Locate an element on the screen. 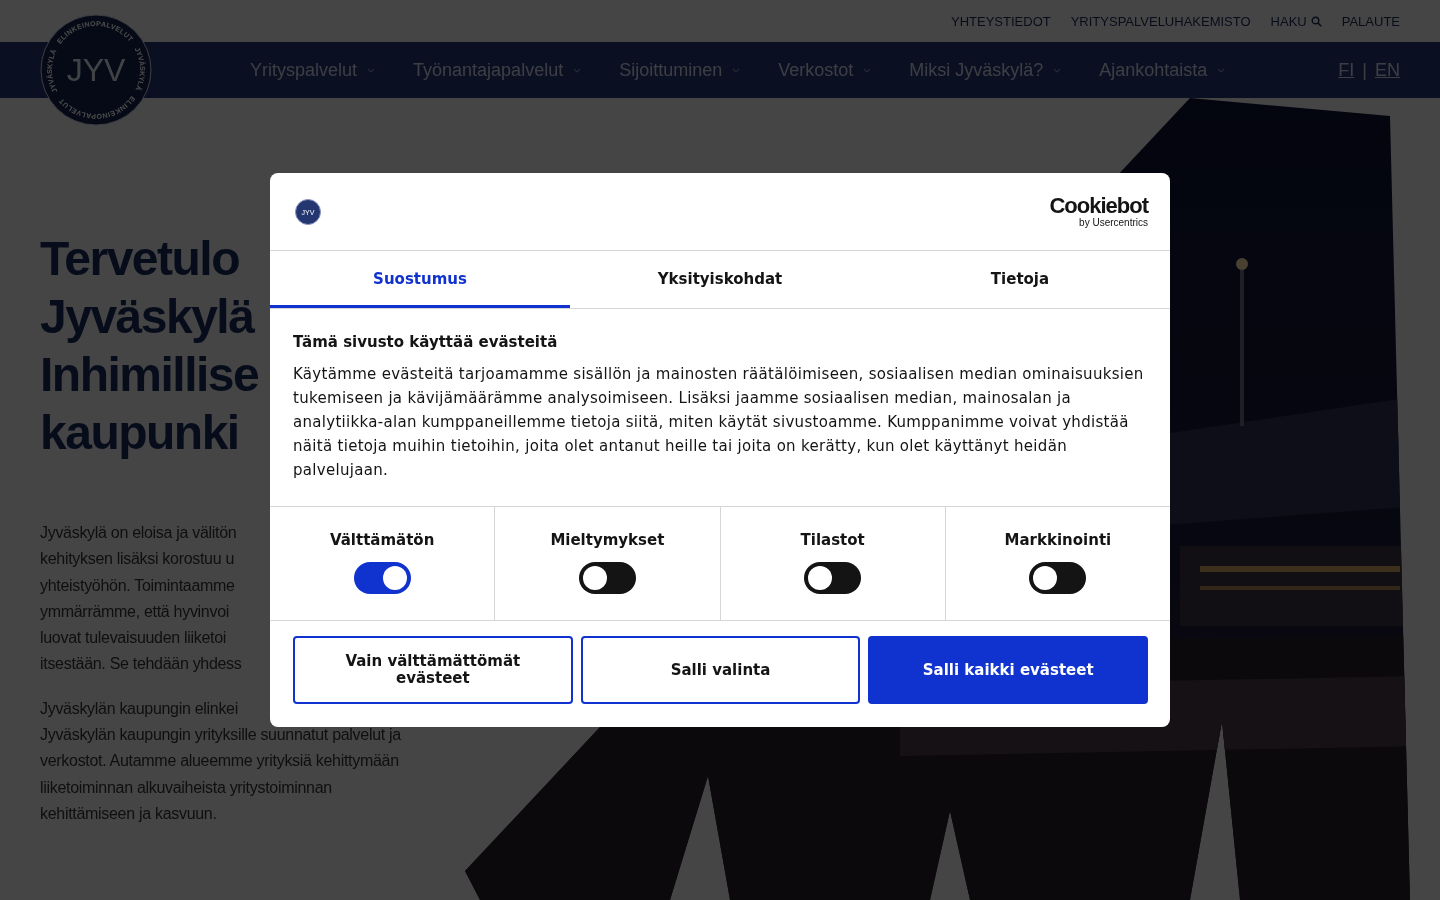 This screenshot has height=900, width=1440. accept-all-button: Salli kaikki evästeet is located at coordinates (1008, 670).